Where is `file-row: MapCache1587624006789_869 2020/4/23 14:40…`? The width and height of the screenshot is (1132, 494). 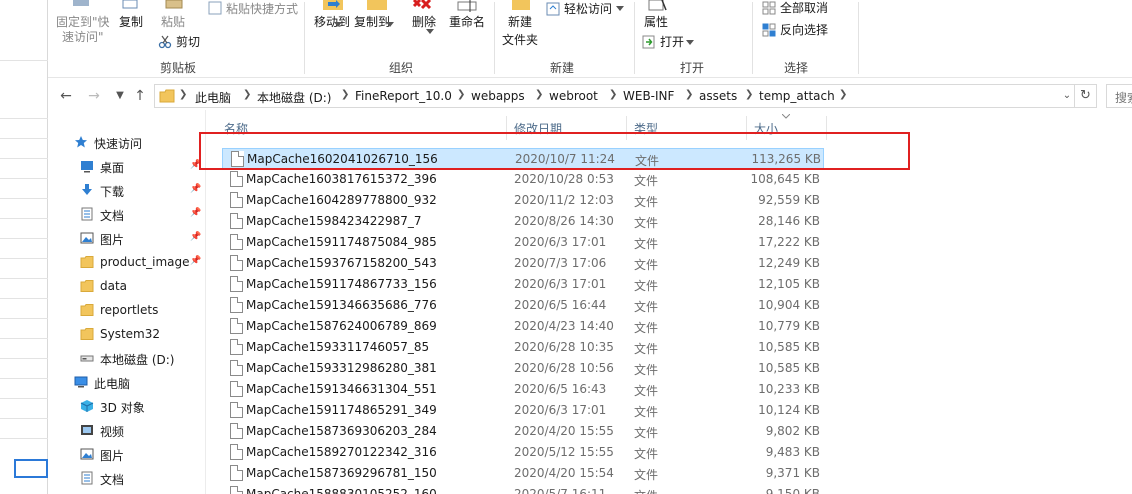
file-row: MapCache1587624006789_869 2020/4/23 14:40… is located at coordinates (523, 326).